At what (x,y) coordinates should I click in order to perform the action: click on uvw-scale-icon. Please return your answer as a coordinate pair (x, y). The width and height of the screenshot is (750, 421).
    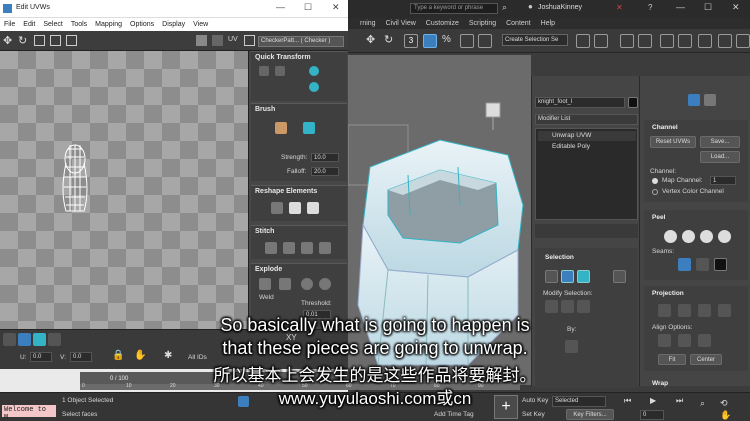
    Looking at the image, I should click on (39, 40).